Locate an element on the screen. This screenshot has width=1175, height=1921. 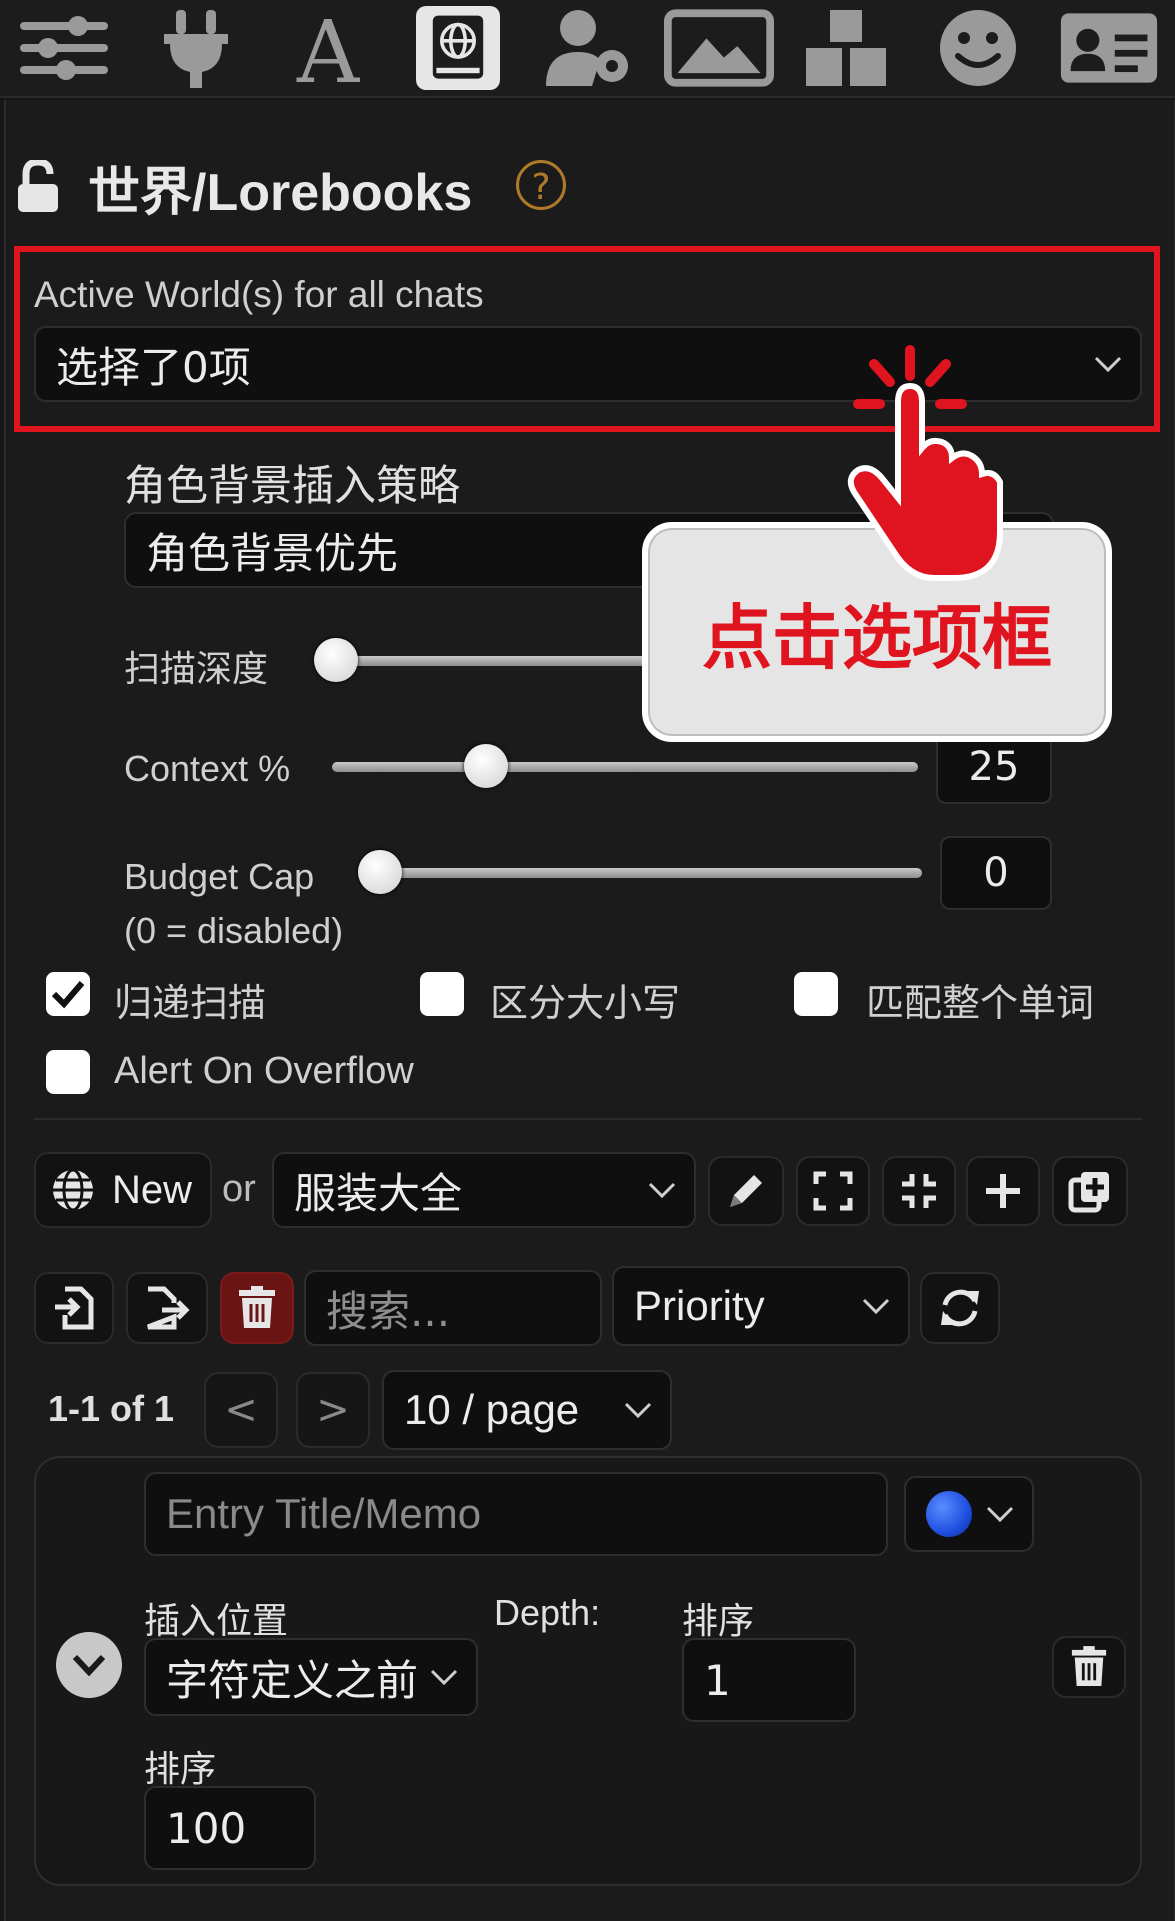
expand-entry-button is located at coordinates (89, 1665).